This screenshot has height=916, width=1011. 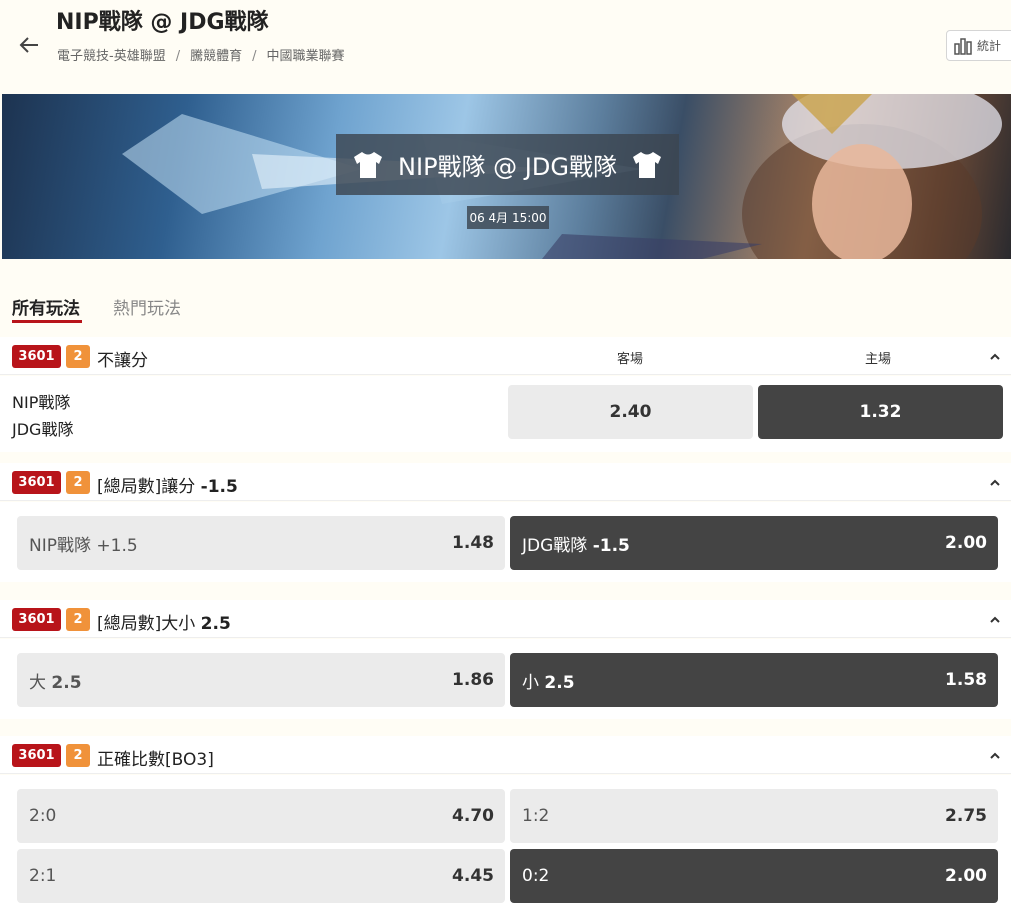 I want to click on banner-title: NIP戰隊 @ JDG戰隊, so click(x=507, y=167).